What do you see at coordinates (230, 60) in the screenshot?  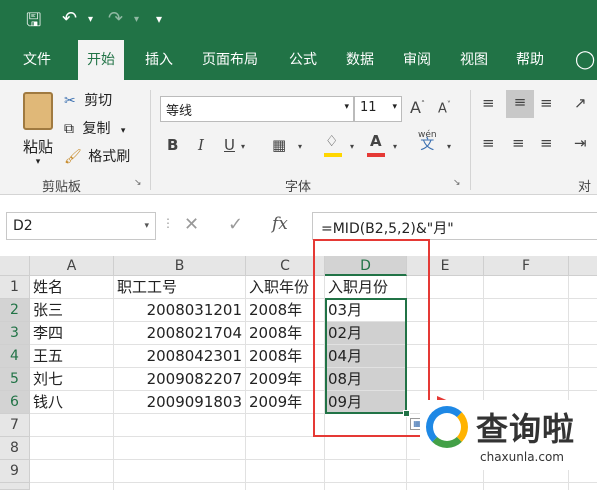 I see `tab-page-layout: 页面布局` at bounding box center [230, 60].